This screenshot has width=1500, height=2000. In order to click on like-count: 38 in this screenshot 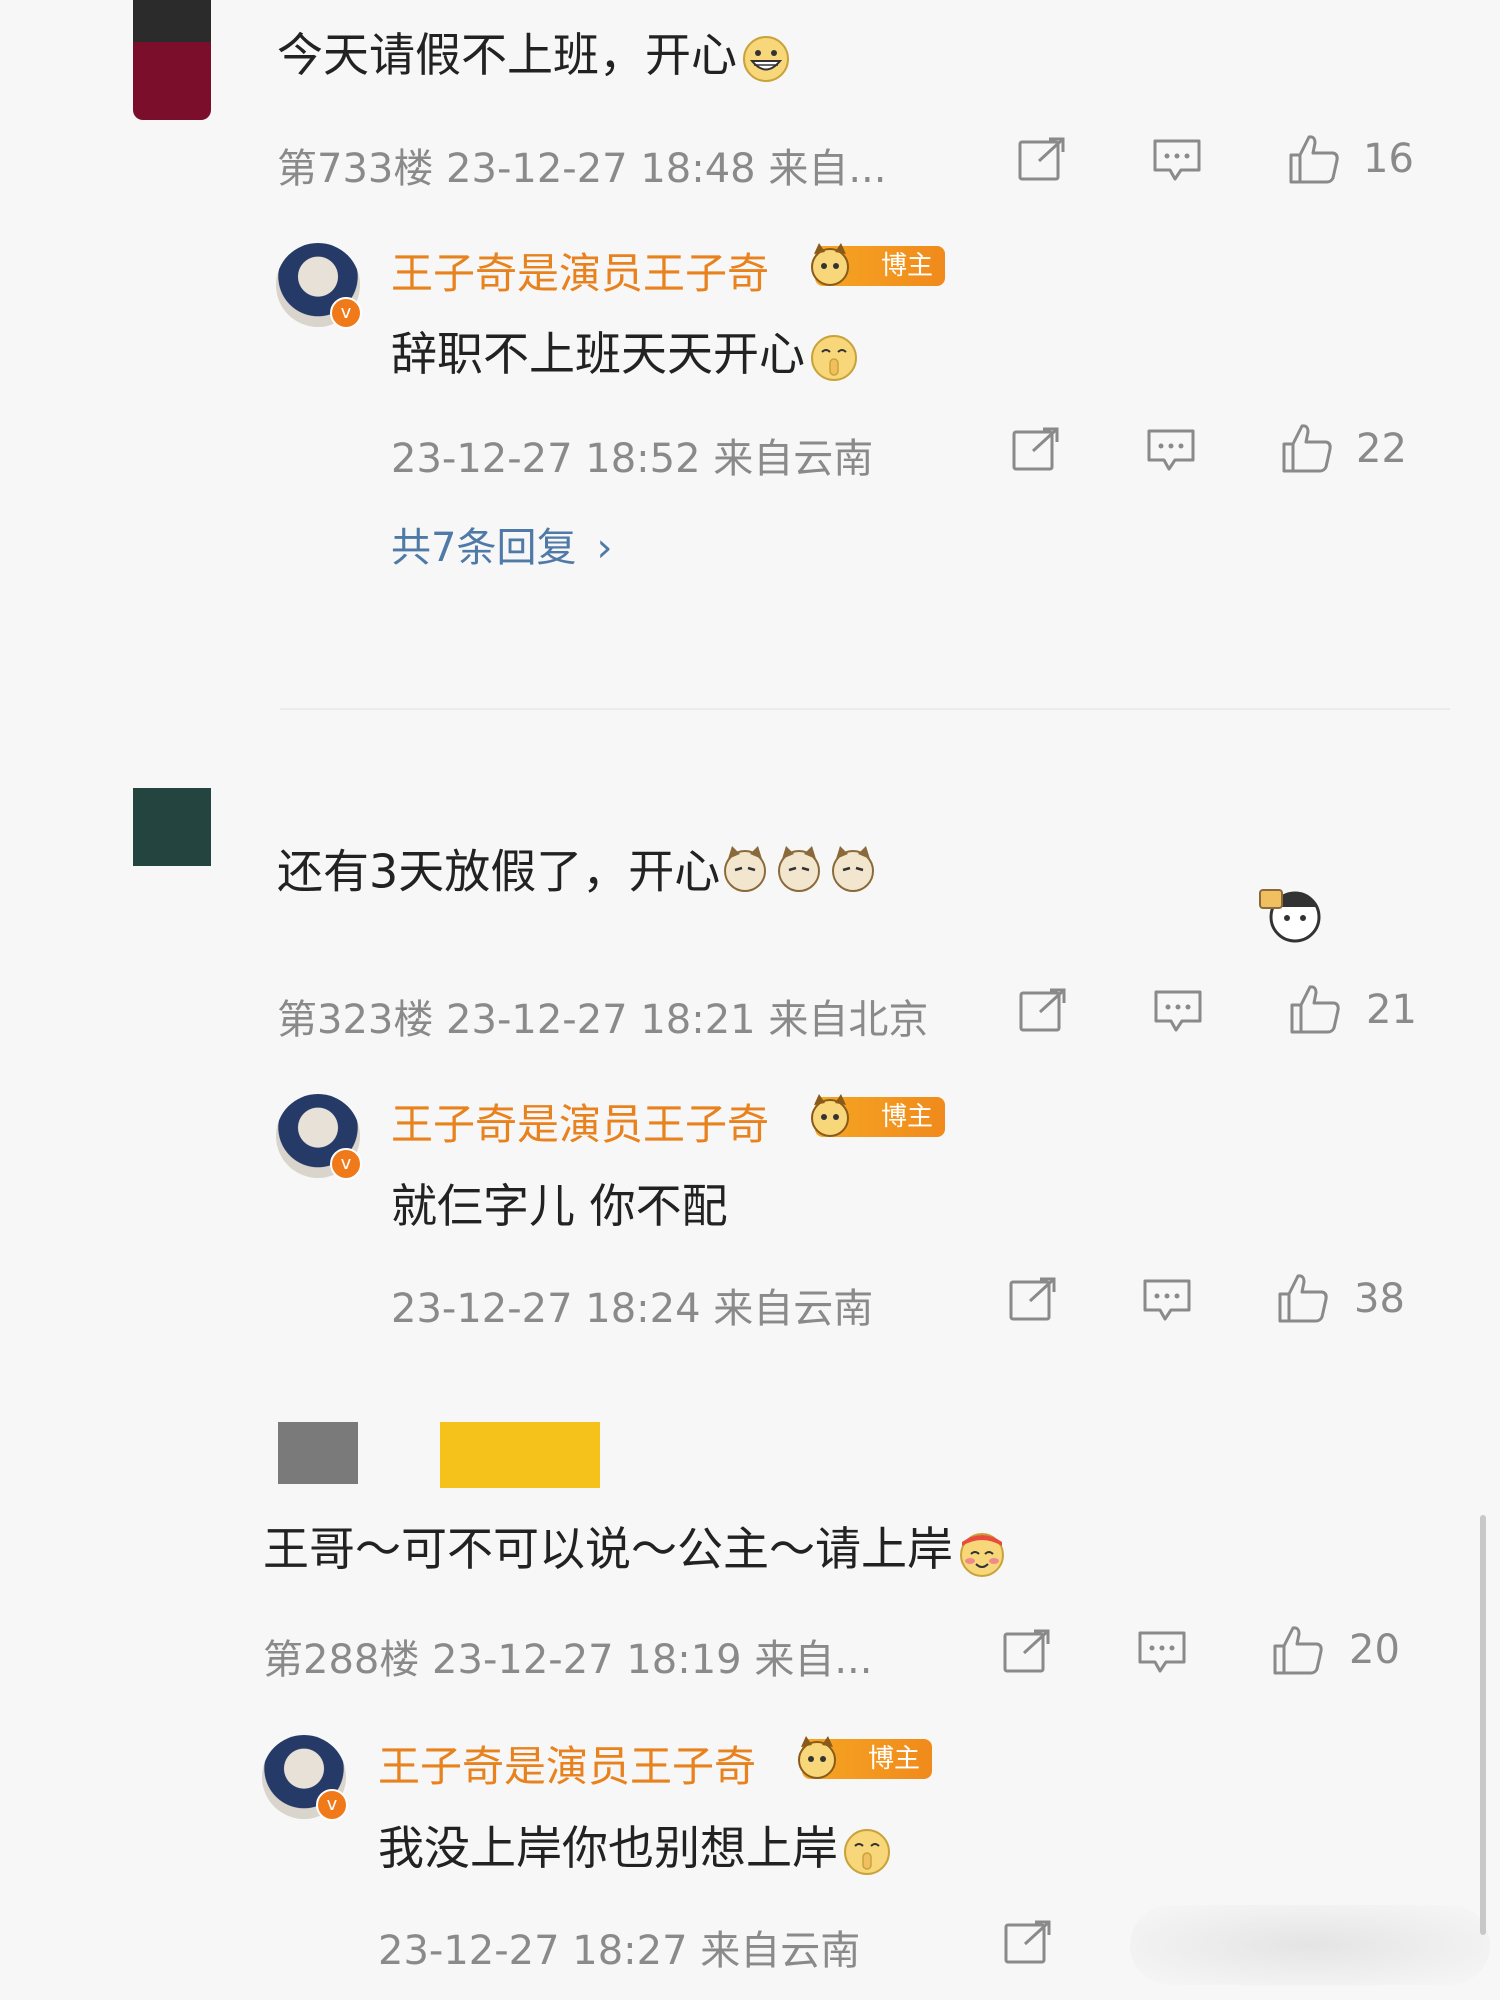, I will do `click(1379, 1299)`.